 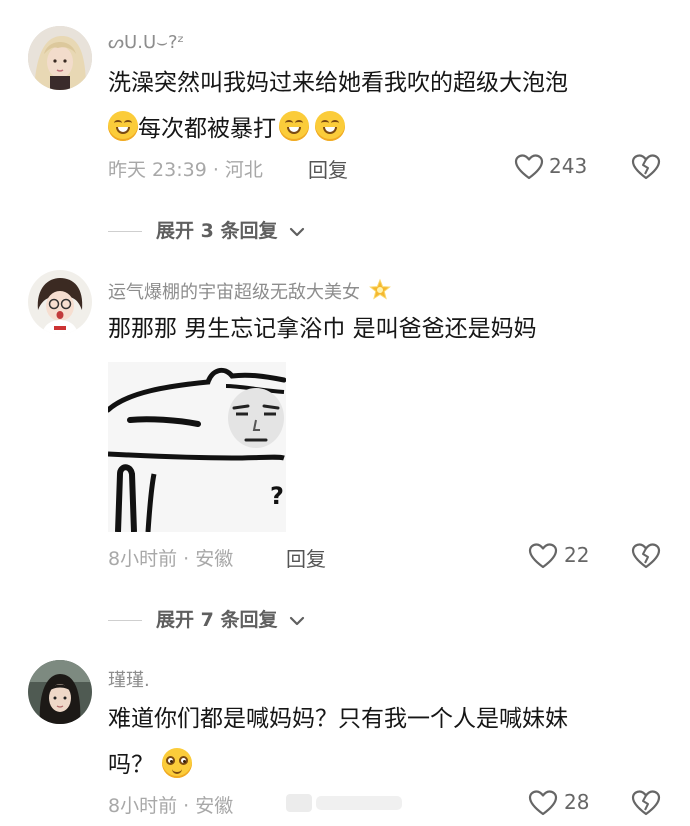 What do you see at coordinates (131, 765) in the screenshot?
I see `comment-text-fragment: 吗？` at bounding box center [131, 765].